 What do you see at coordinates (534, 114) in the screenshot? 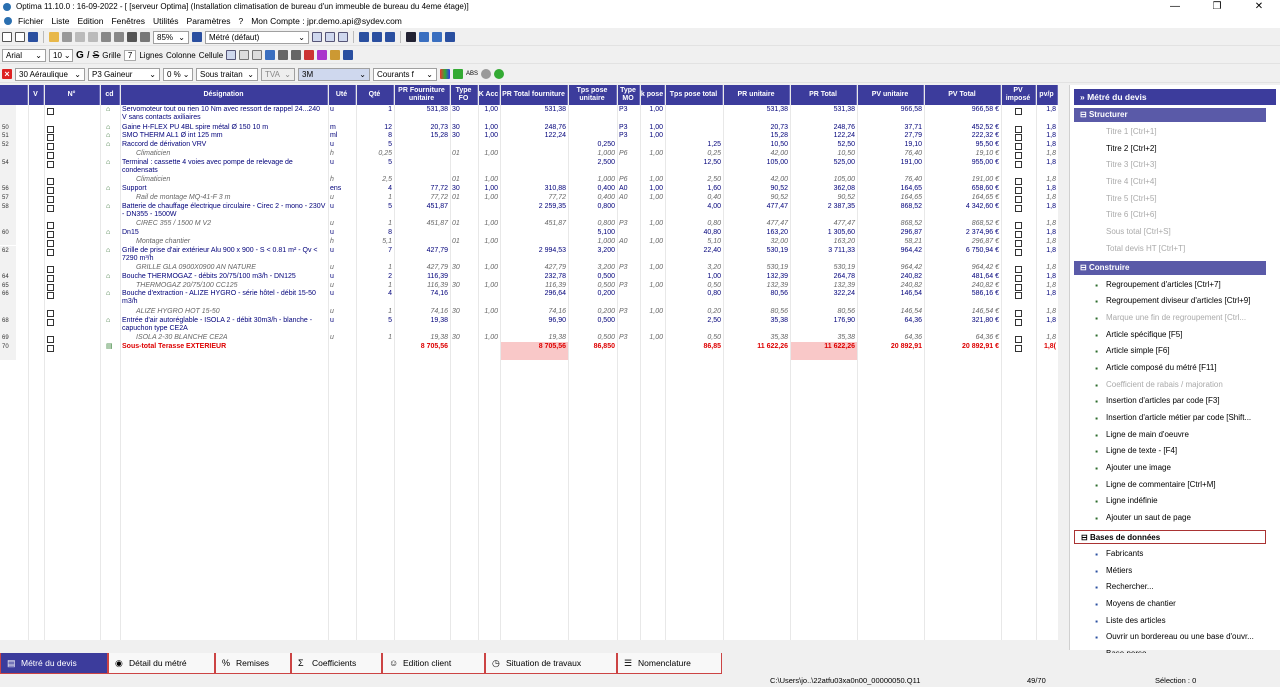
I see `cell-pr-total-fourniture: 531,38` at bounding box center [534, 114].